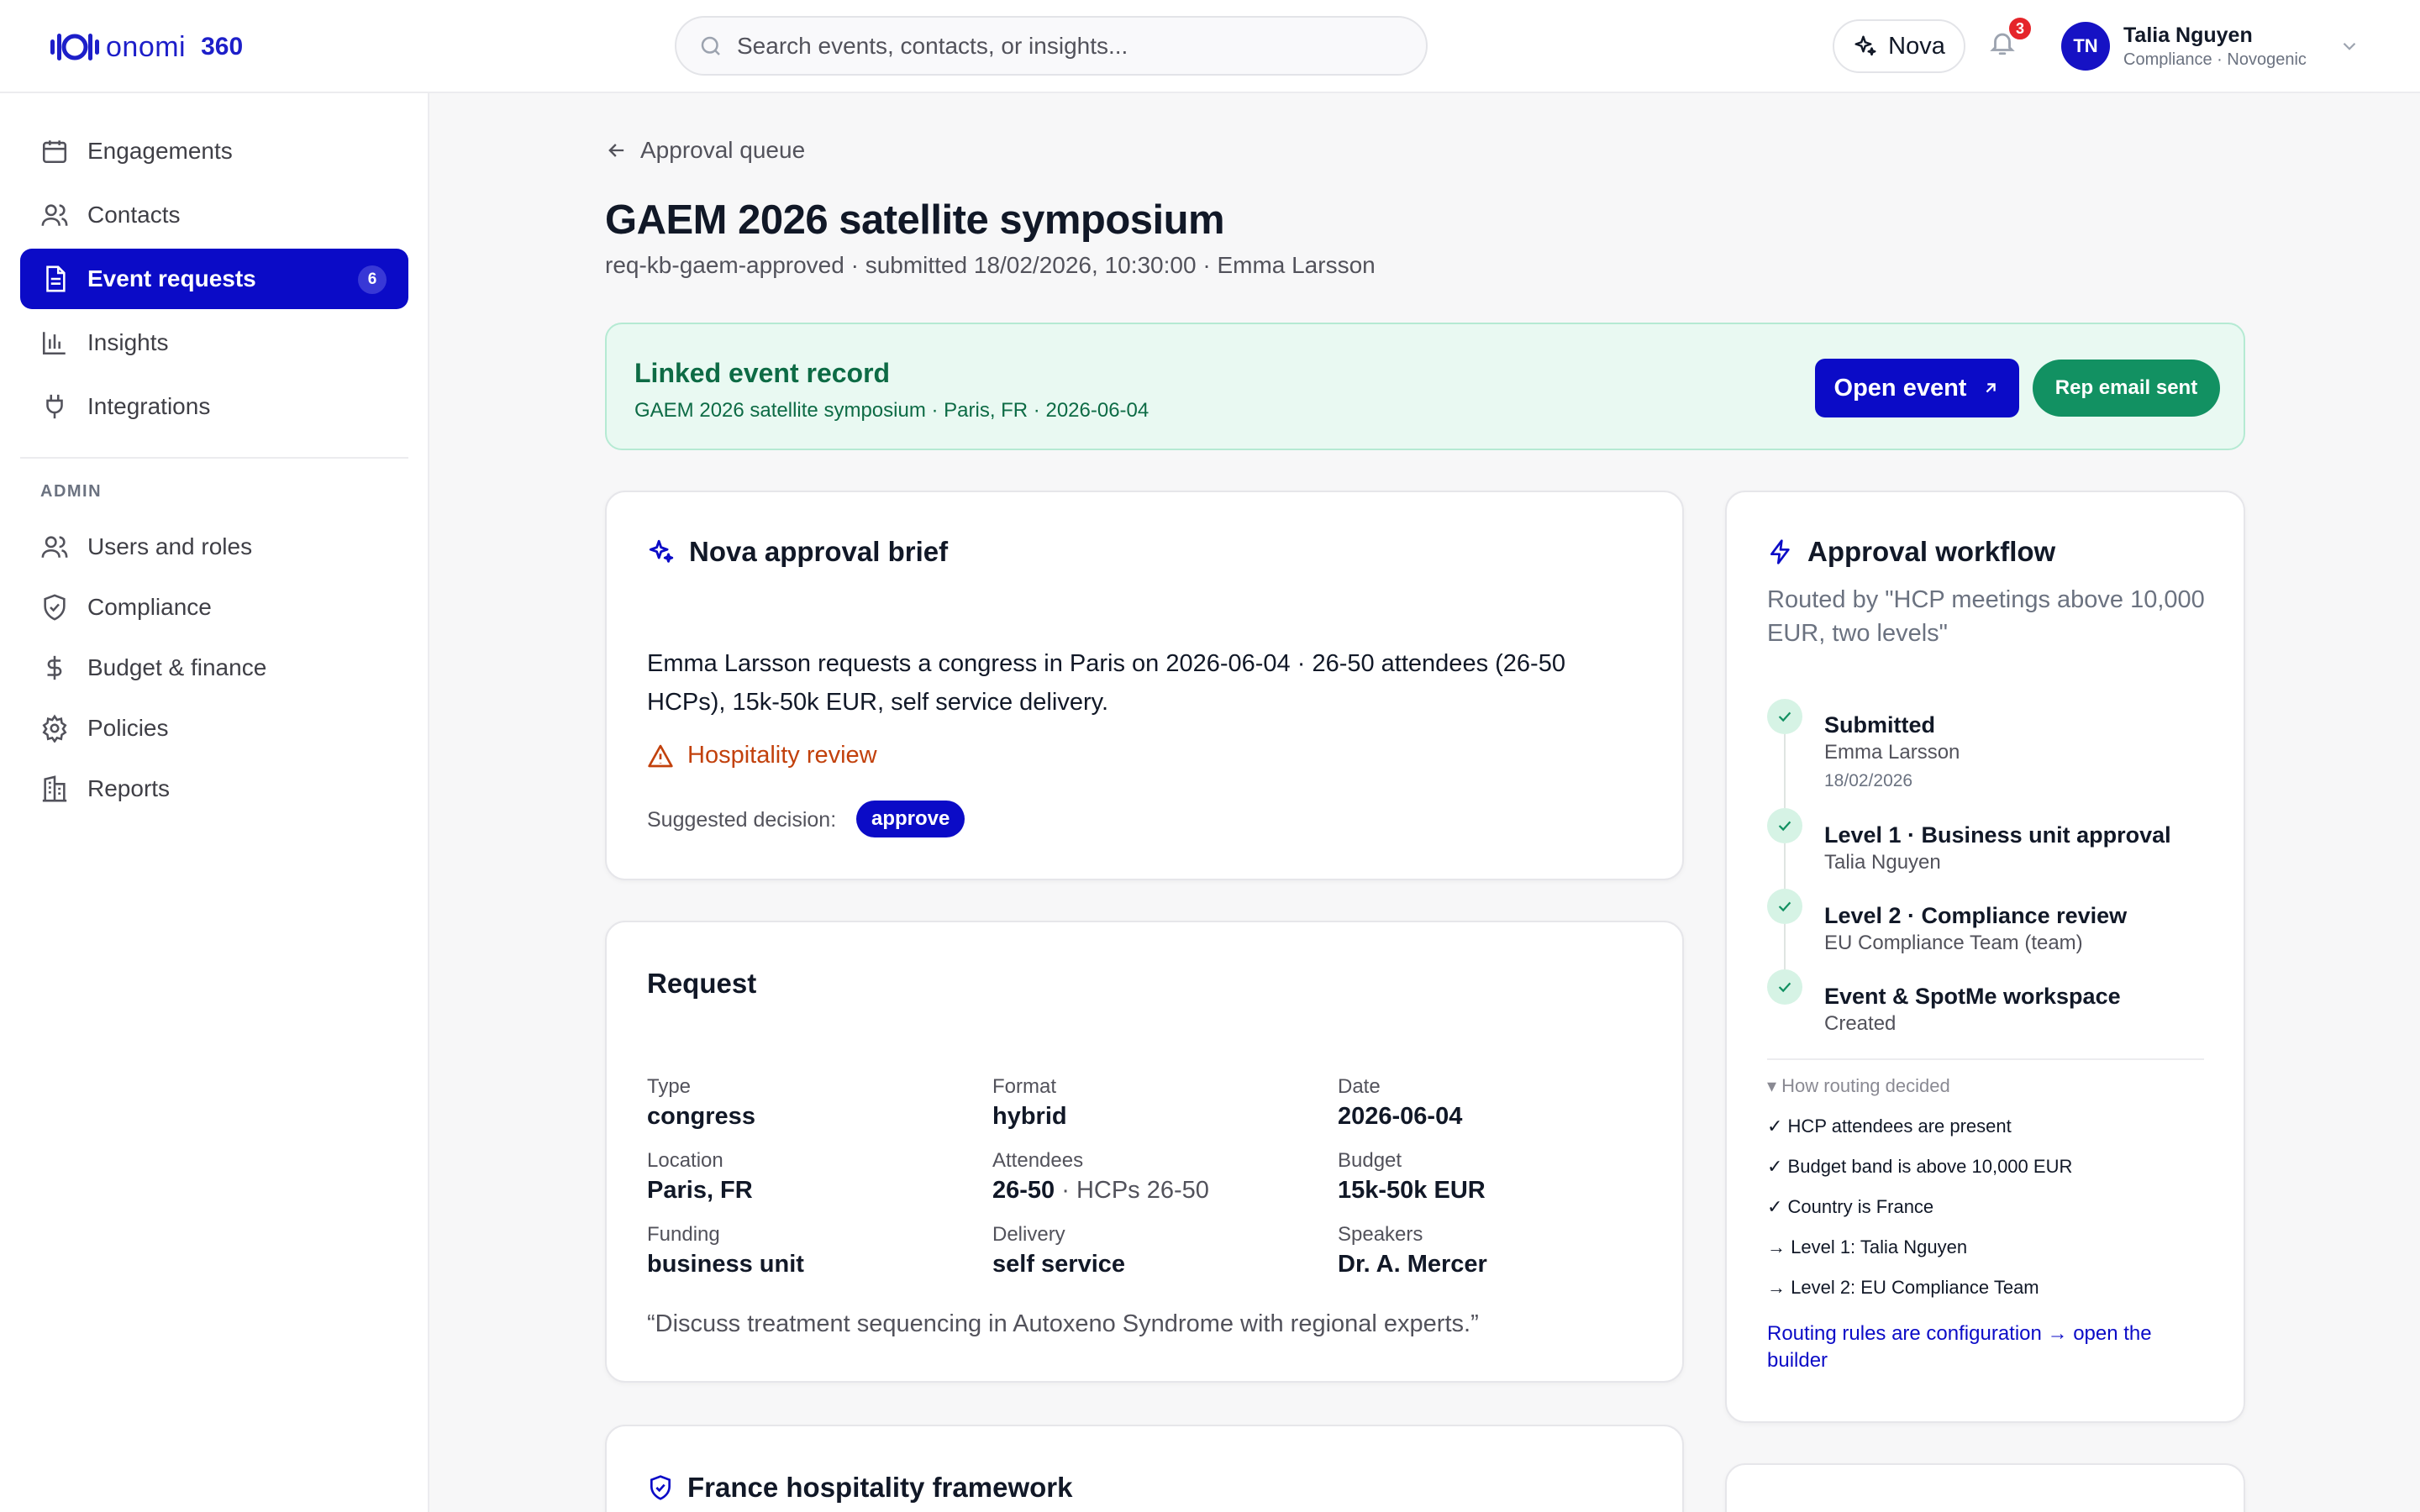 Image resolution: width=2420 pixels, height=1512 pixels. I want to click on field-label: Speakers, so click(1380, 1234).